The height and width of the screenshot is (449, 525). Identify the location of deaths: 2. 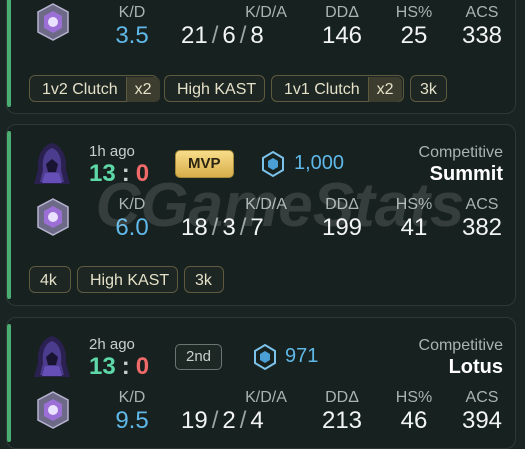
(229, 420).